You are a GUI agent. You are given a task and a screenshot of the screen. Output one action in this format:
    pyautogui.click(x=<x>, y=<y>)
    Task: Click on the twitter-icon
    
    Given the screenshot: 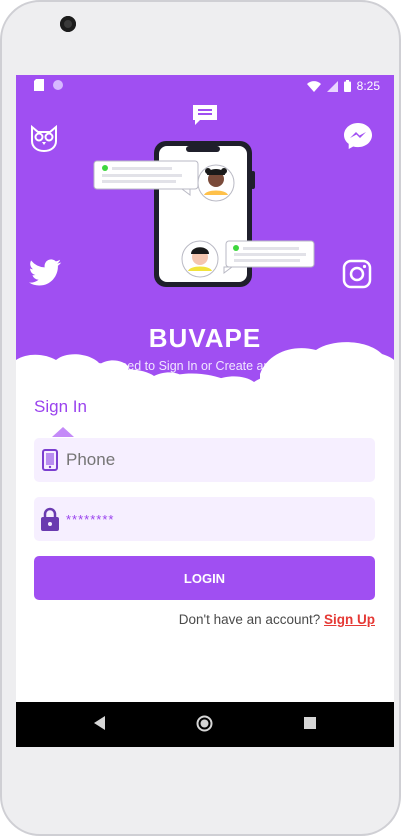 What is the action you would take?
    pyautogui.click(x=45, y=273)
    